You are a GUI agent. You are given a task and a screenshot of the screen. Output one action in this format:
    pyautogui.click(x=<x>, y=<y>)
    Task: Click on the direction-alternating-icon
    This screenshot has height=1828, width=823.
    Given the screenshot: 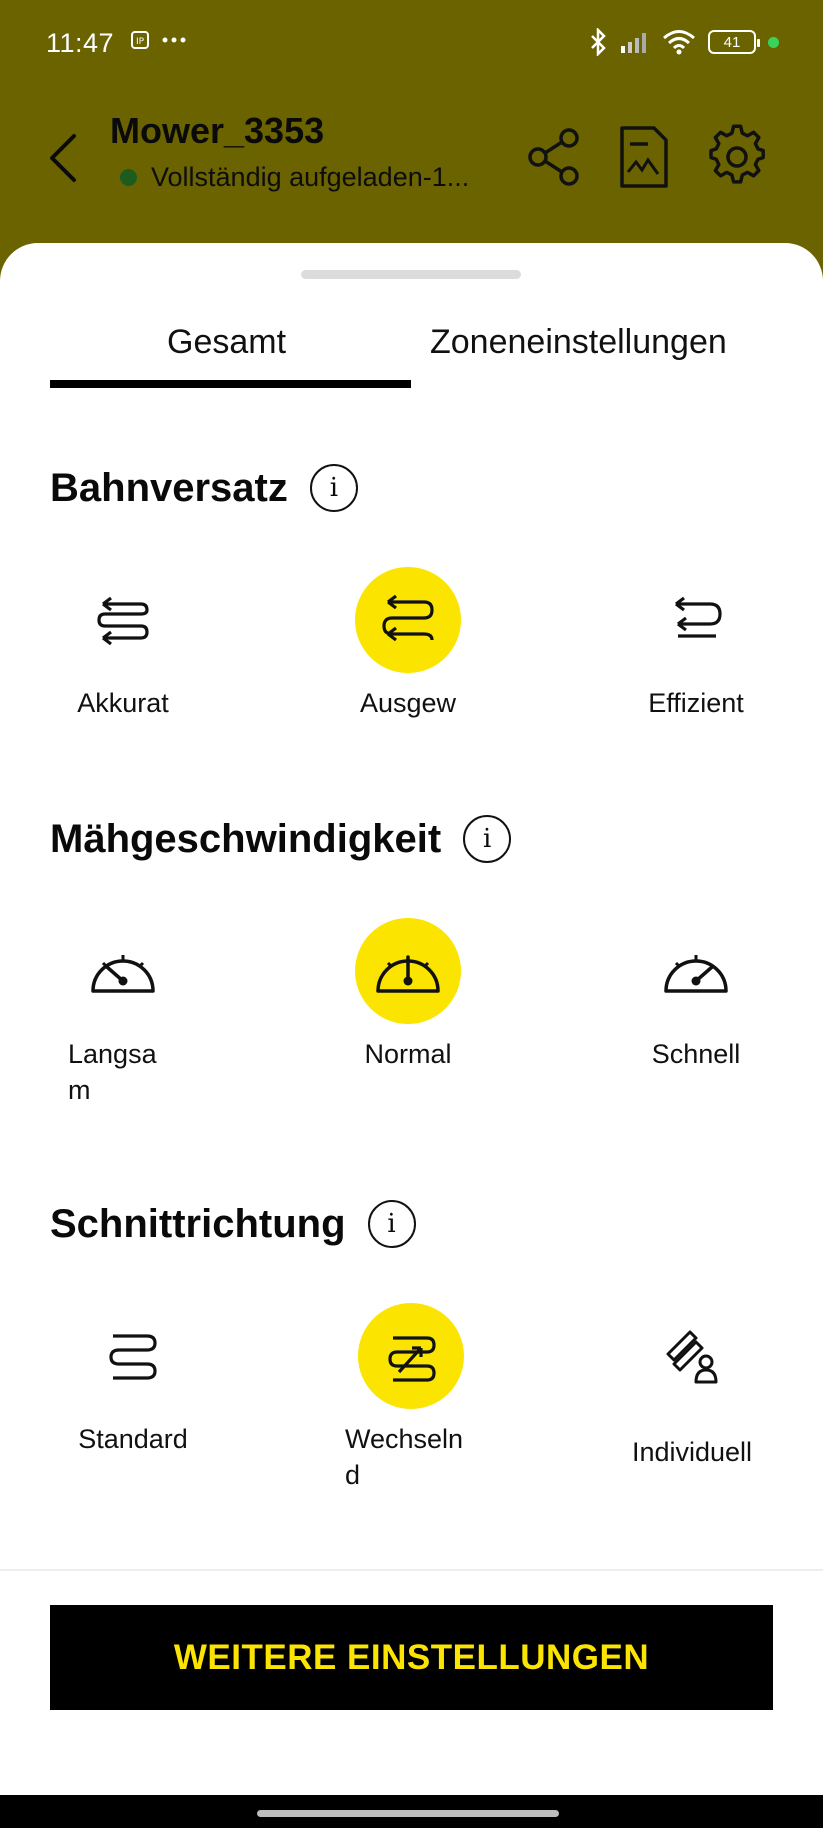 What is the action you would take?
    pyautogui.click(x=411, y=1356)
    